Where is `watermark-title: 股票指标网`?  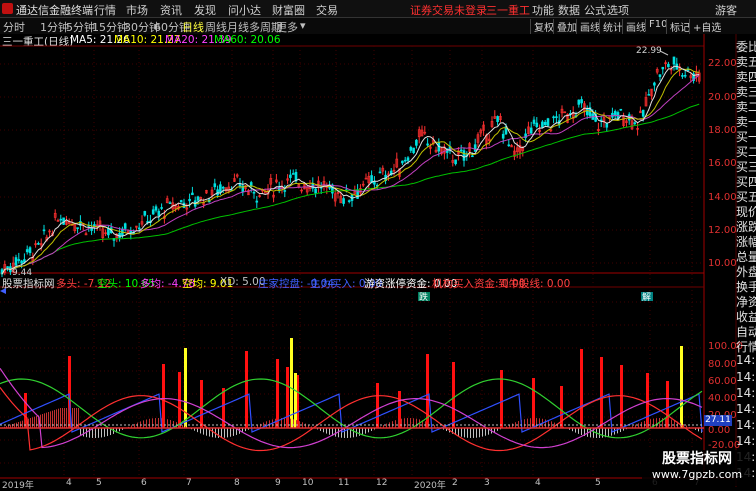 watermark-title: 股票指标网 is located at coordinates (697, 459).